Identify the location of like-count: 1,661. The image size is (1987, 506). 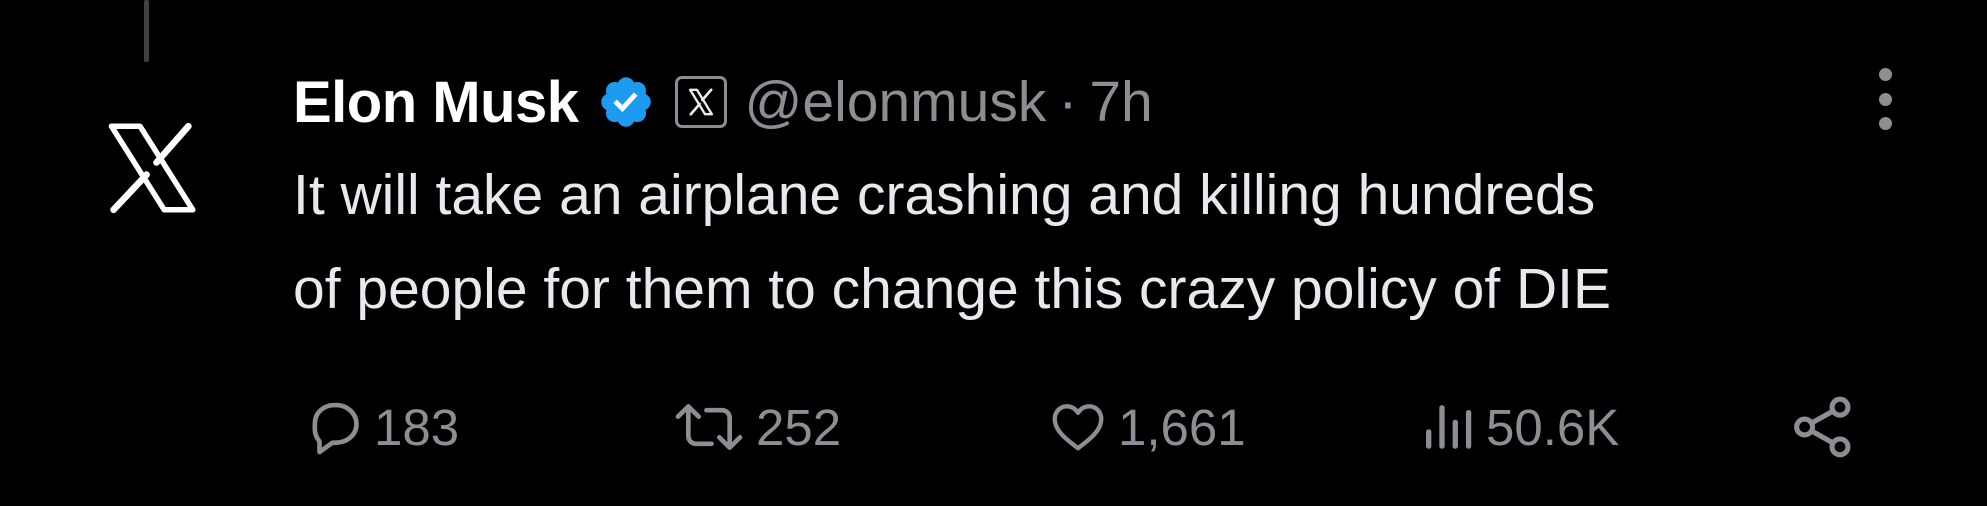
(1182, 427).